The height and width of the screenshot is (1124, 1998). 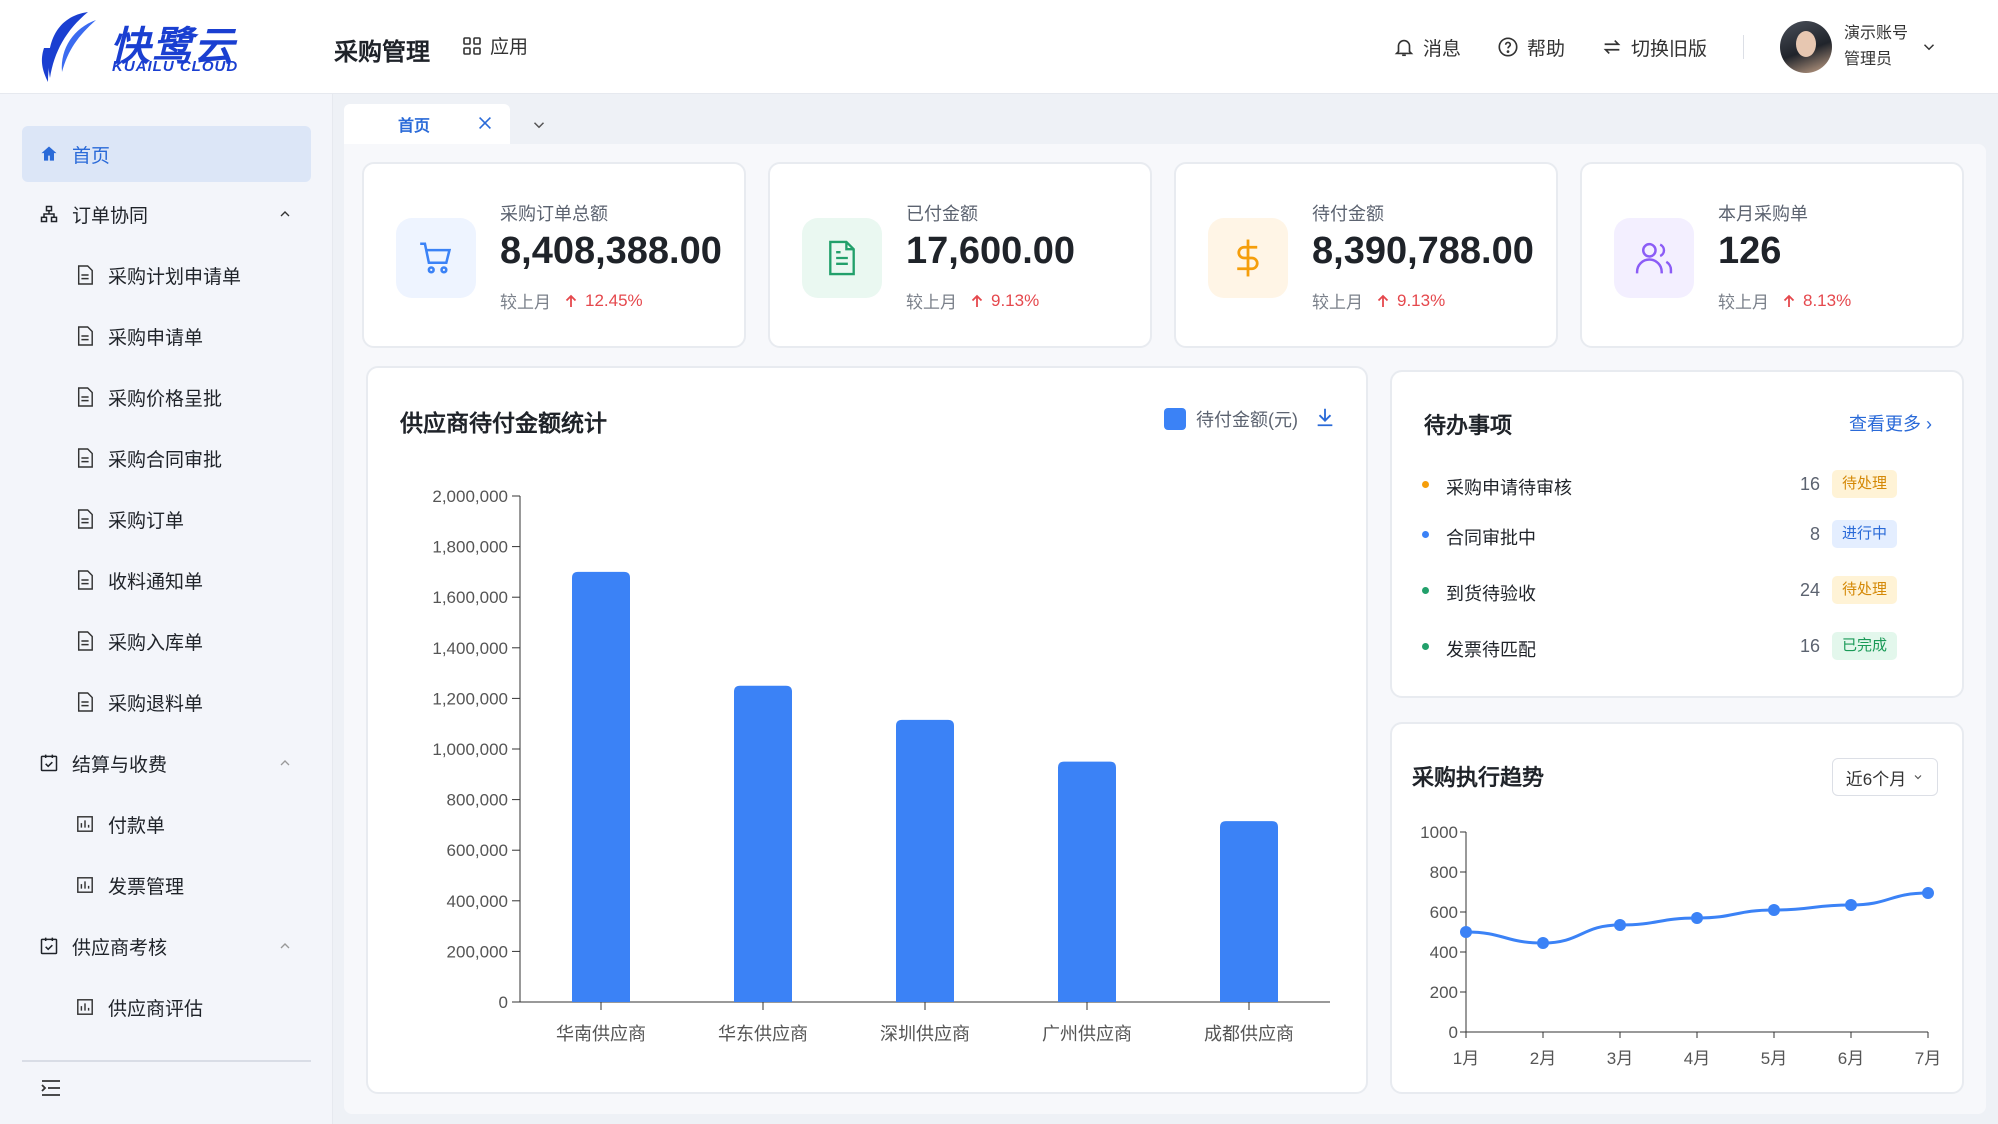 I want to click on close-icon, so click(x=485, y=123).